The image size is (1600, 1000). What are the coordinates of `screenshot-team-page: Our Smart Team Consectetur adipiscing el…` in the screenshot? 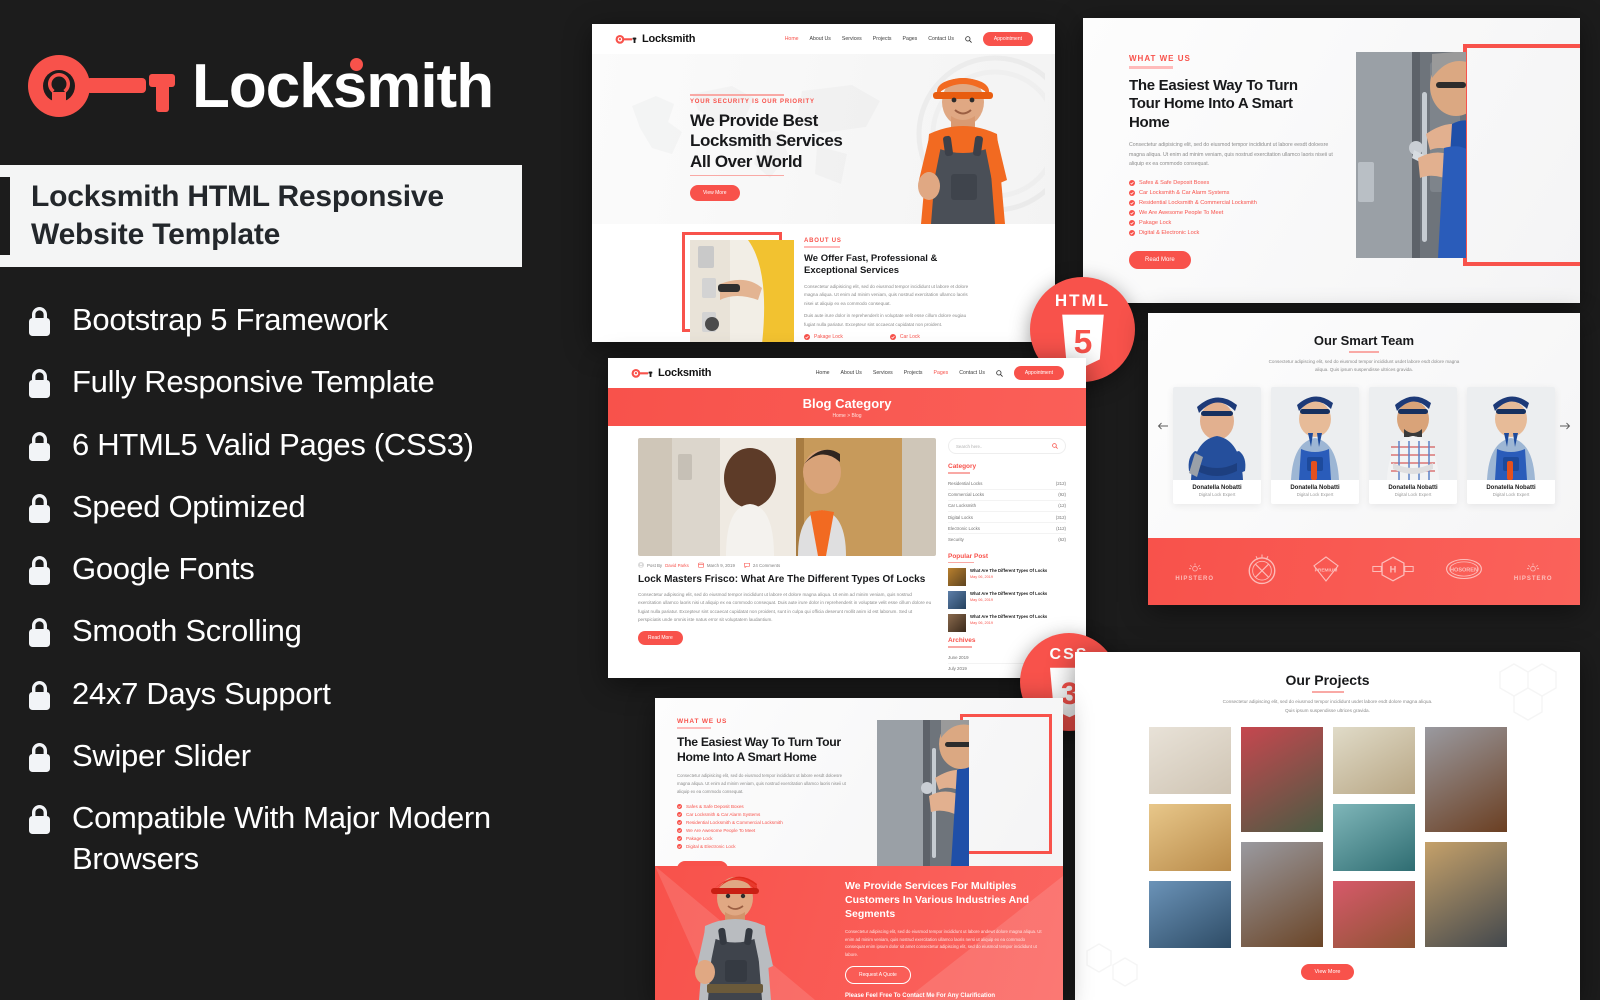 It's located at (1364, 459).